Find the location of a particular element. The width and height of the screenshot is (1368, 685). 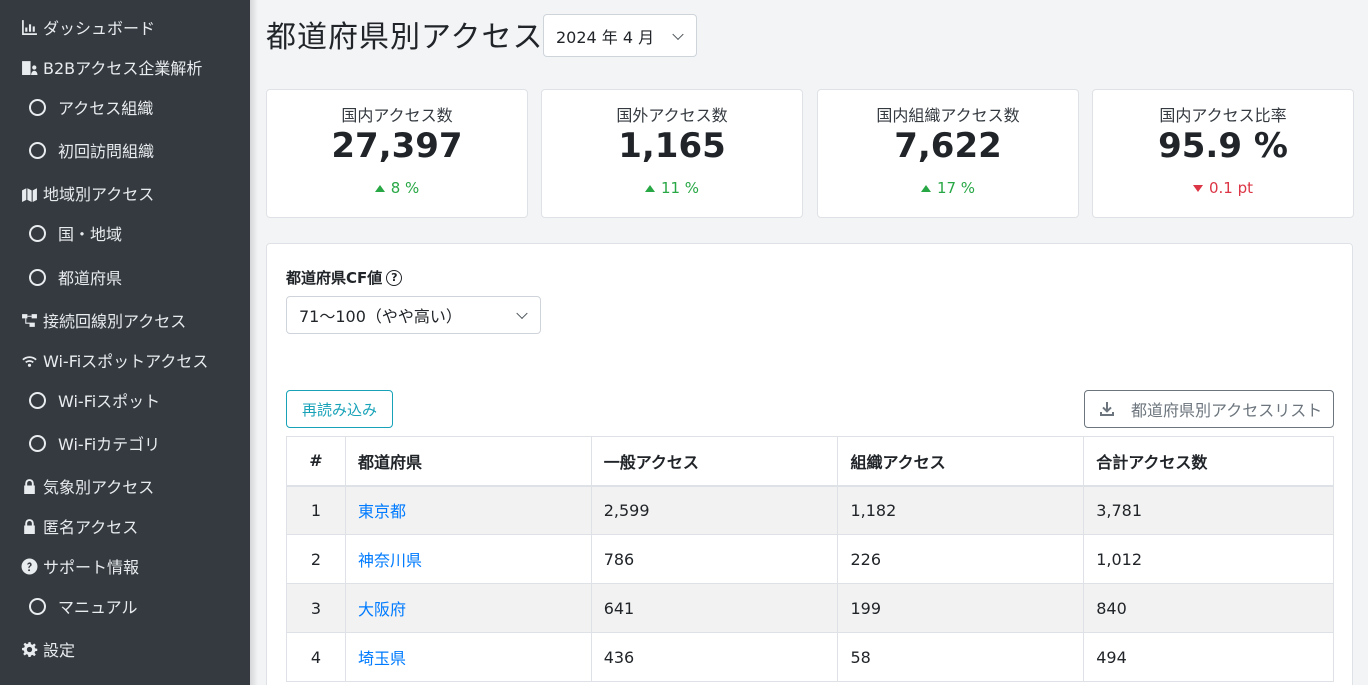

gear-icon is located at coordinates (29, 649).